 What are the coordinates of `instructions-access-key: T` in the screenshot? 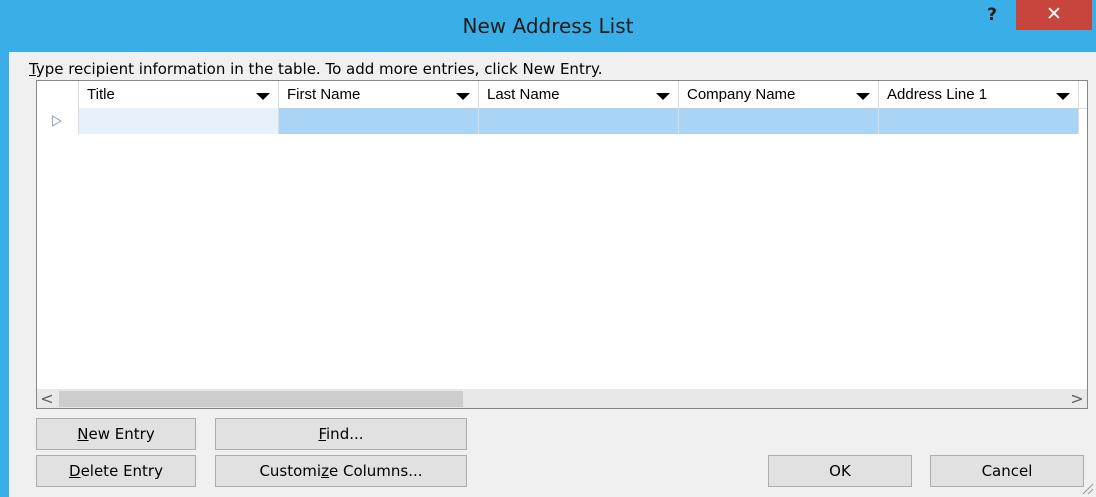 It's located at (32, 69).